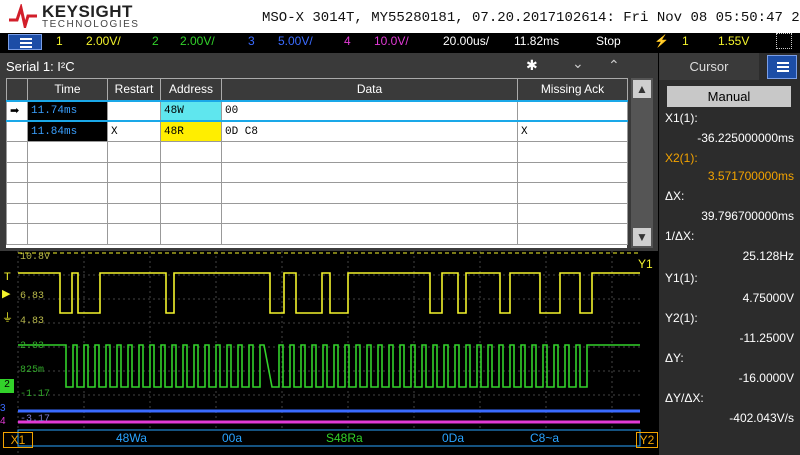 The width and height of the screenshot is (800, 455). What do you see at coordinates (23, 16) in the screenshot?
I see `keysight-logo-icon` at bounding box center [23, 16].